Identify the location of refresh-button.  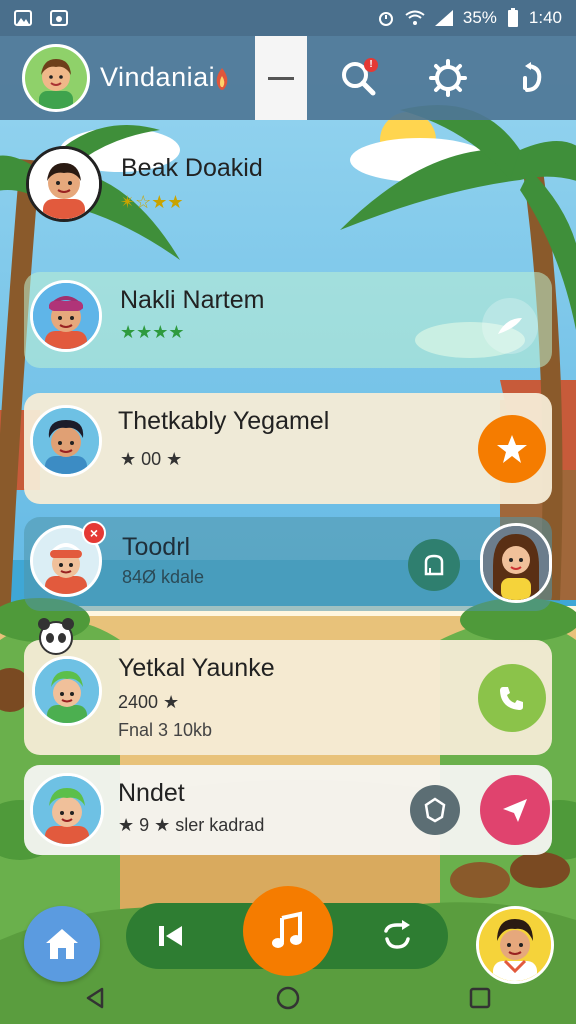
(530, 78).